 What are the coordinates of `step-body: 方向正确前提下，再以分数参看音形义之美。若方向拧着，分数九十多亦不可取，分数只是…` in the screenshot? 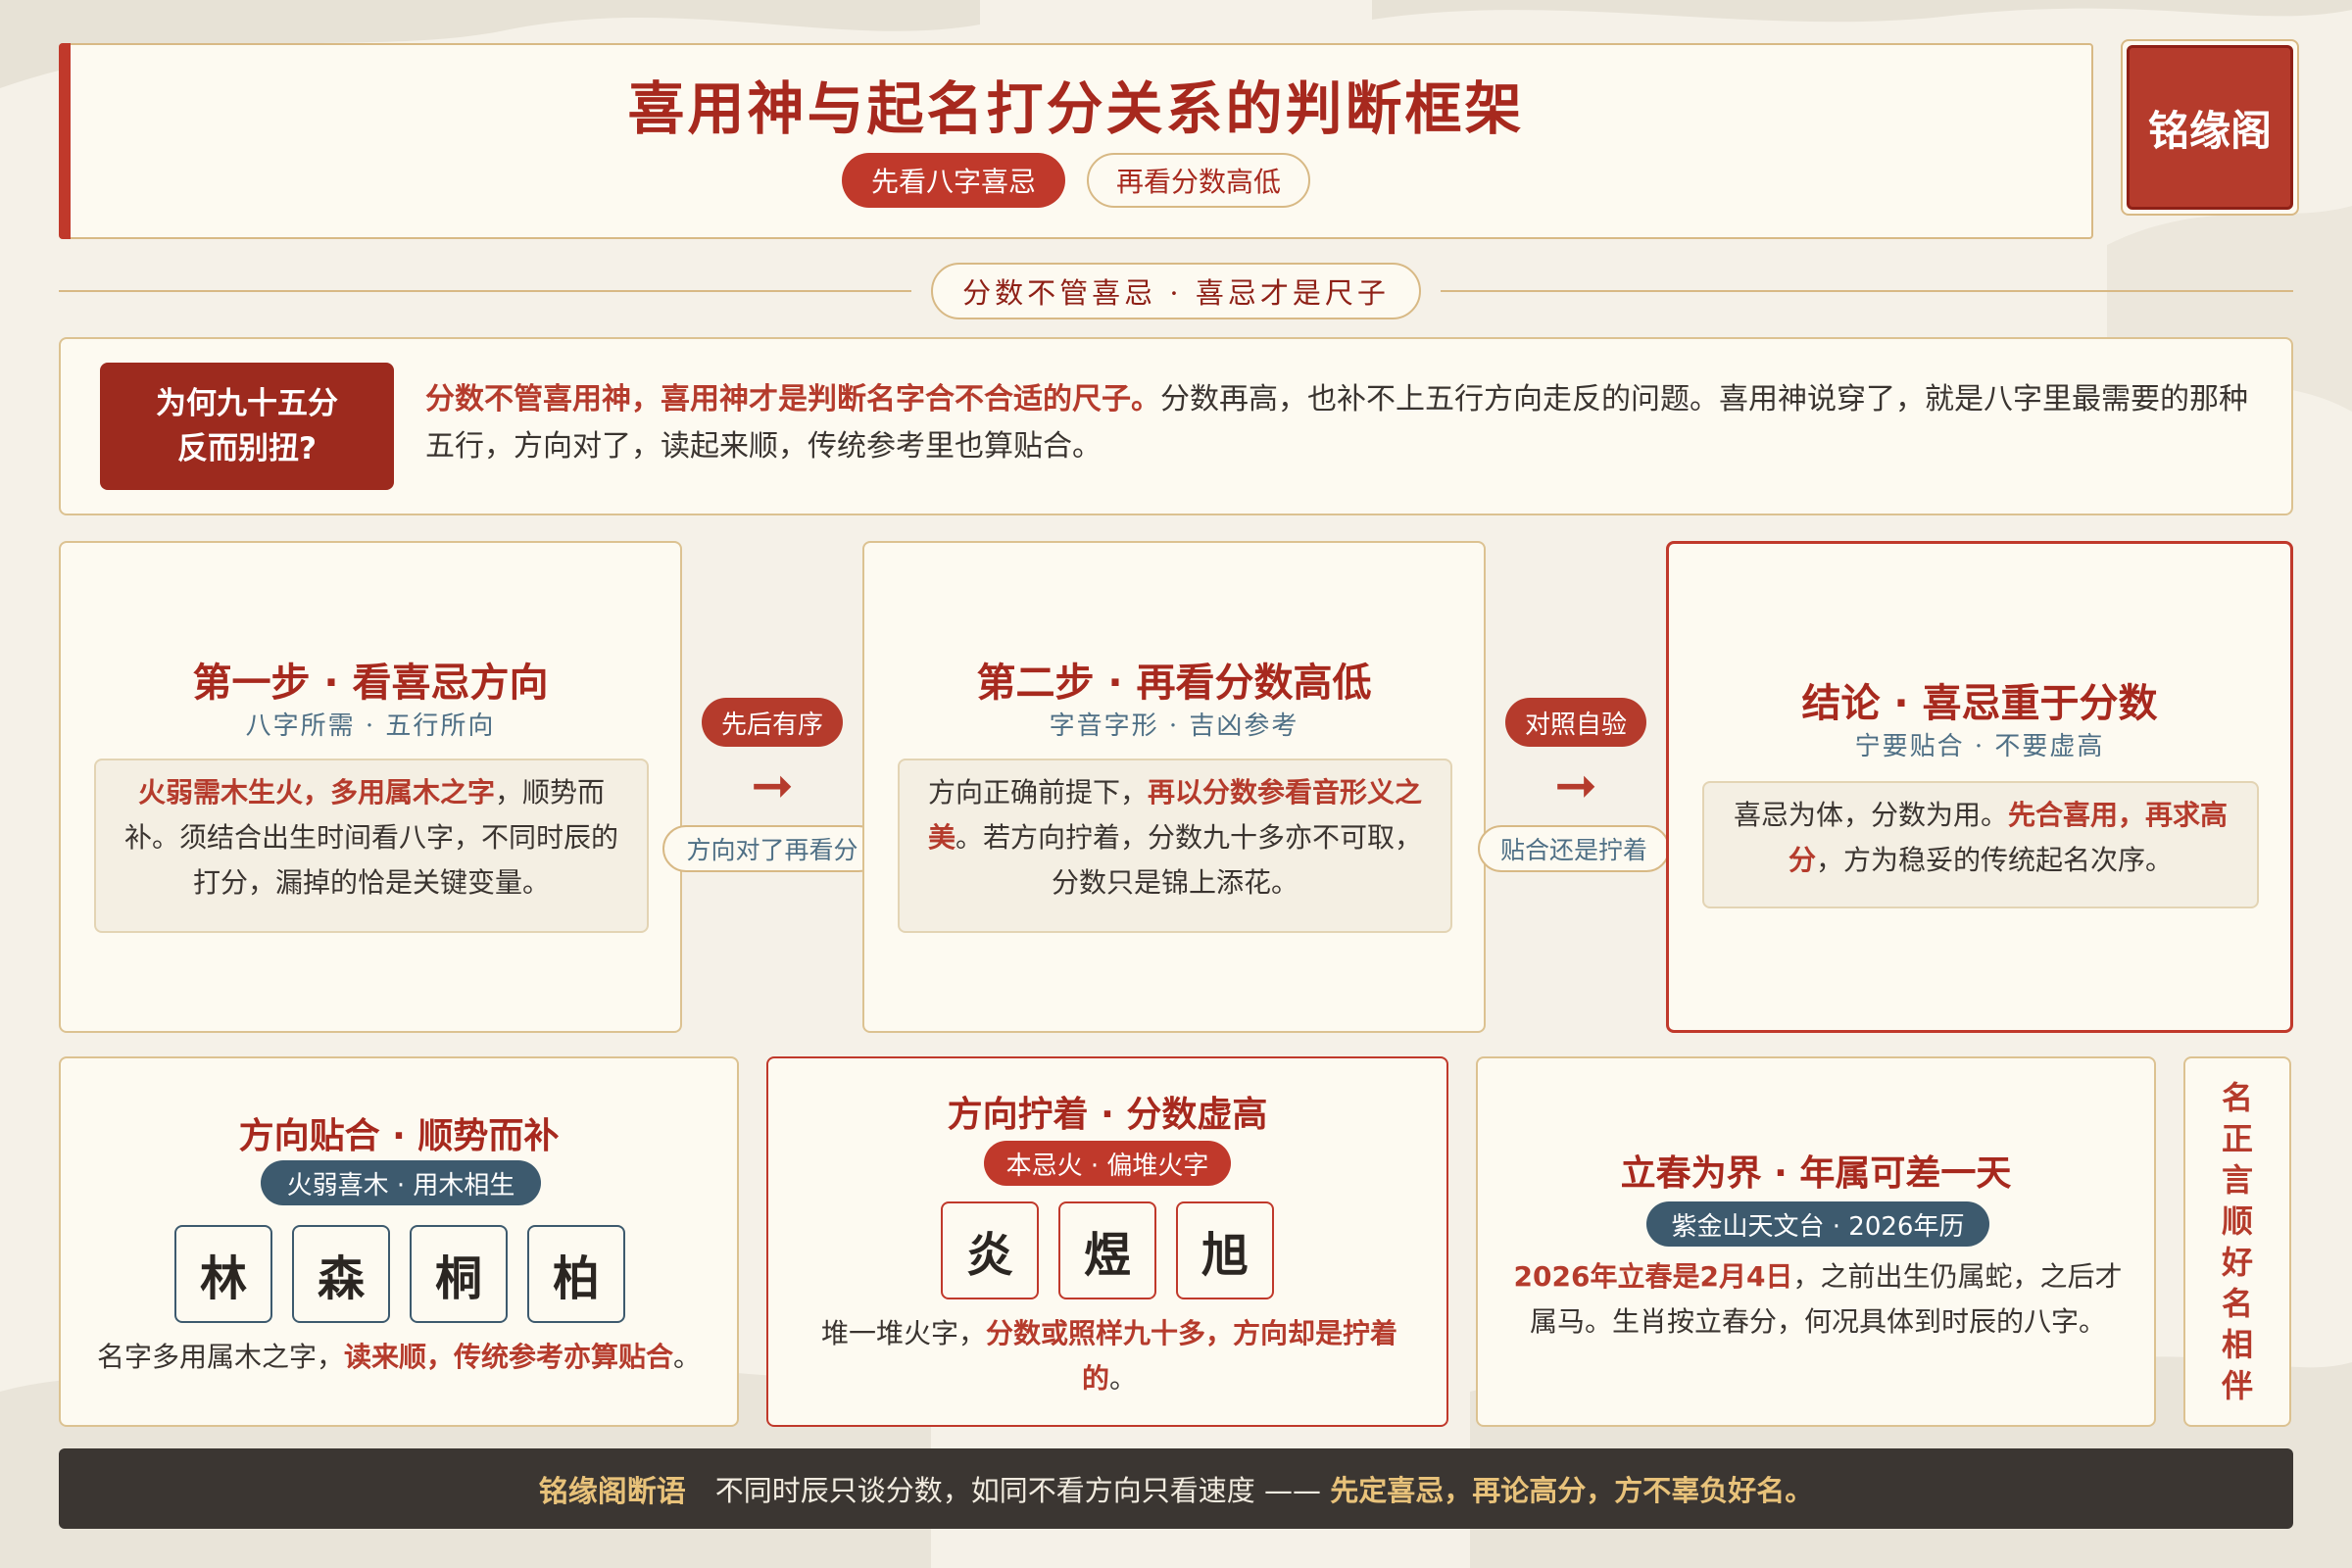 It's located at (1175, 846).